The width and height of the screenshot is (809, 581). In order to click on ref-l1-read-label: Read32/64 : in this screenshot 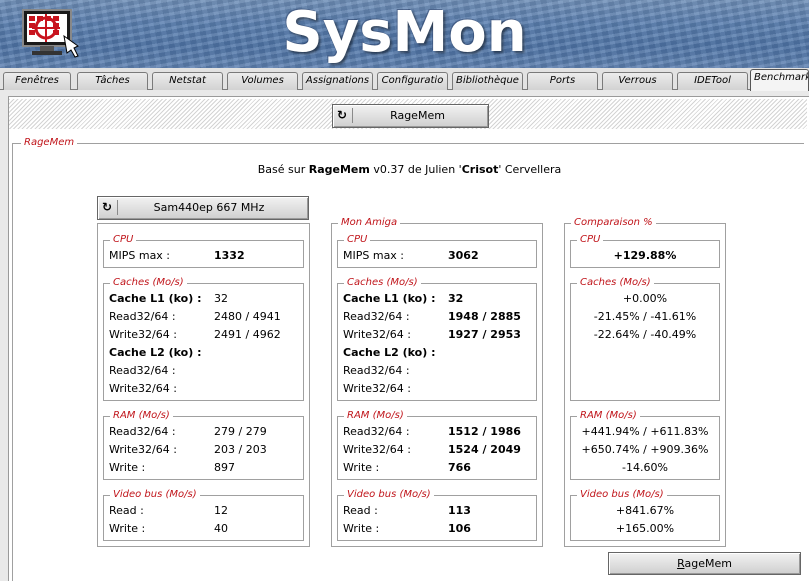, I will do `click(142, 316)`.